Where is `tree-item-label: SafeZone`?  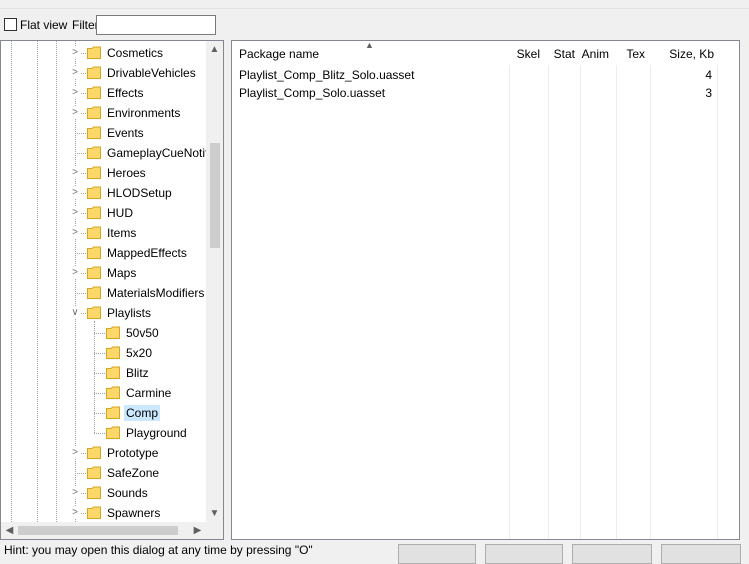
tree-item-label: SafeZone is located at coordinates (133, 473).